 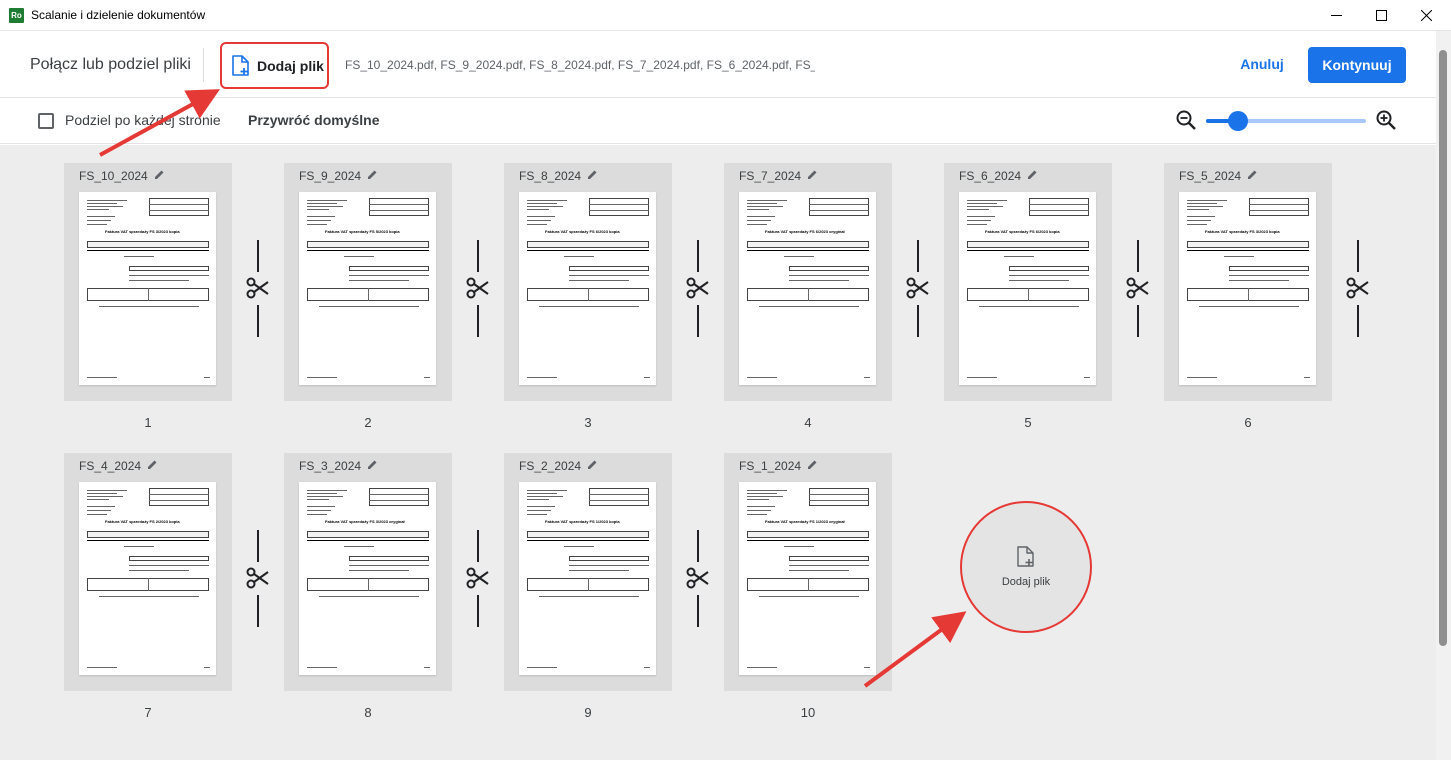 What do you see at coordinates (143, 120) in the screenshot?
I see `split-each-page-label: Podziel po każdej stronie` at bounding box center [143, 120].